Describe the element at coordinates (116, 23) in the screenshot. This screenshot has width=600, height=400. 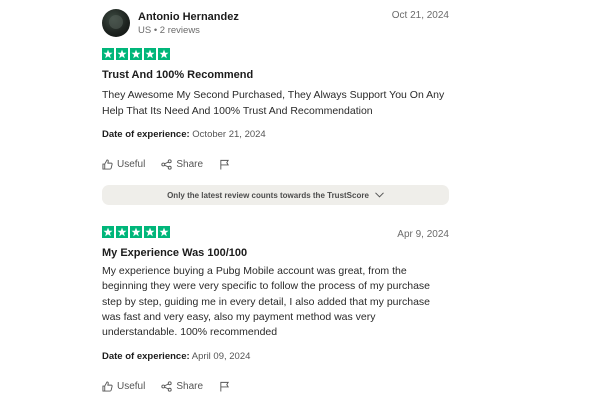
I see `avatar` at that location.